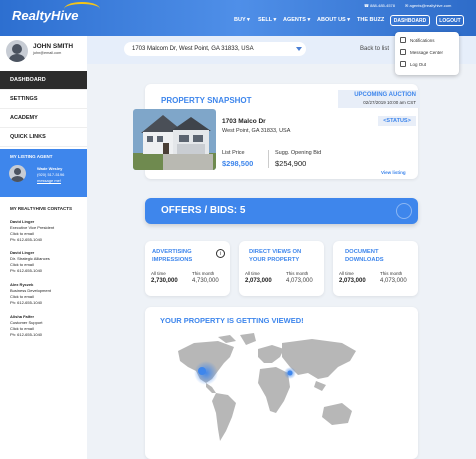  I want to click on auction-date: 02/27/2019 10:00 am CST, so click(389, 102).